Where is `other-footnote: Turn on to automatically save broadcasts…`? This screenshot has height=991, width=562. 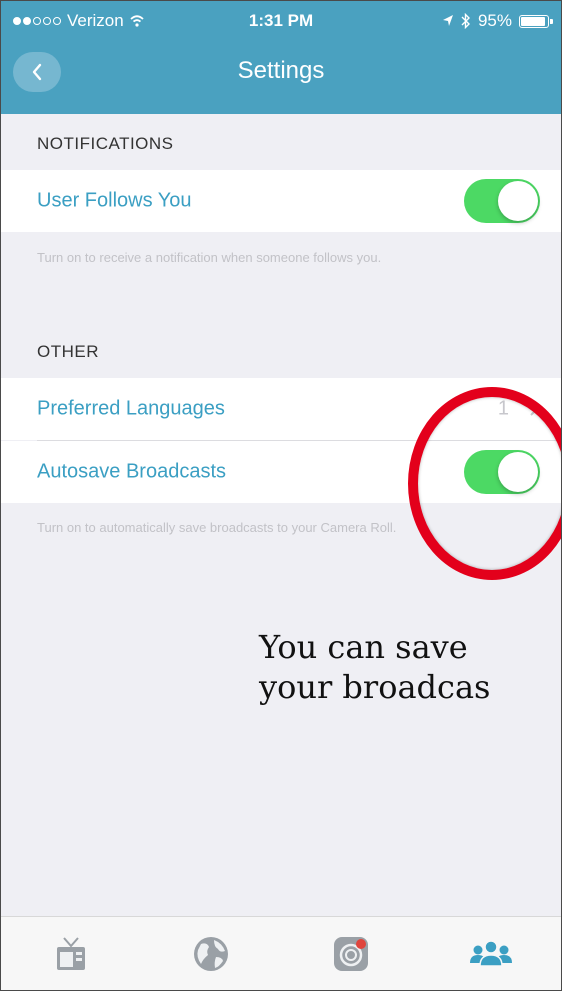 other-footnote: Turn on to automatically save broadcasts… is located at coordinates (217, 527).